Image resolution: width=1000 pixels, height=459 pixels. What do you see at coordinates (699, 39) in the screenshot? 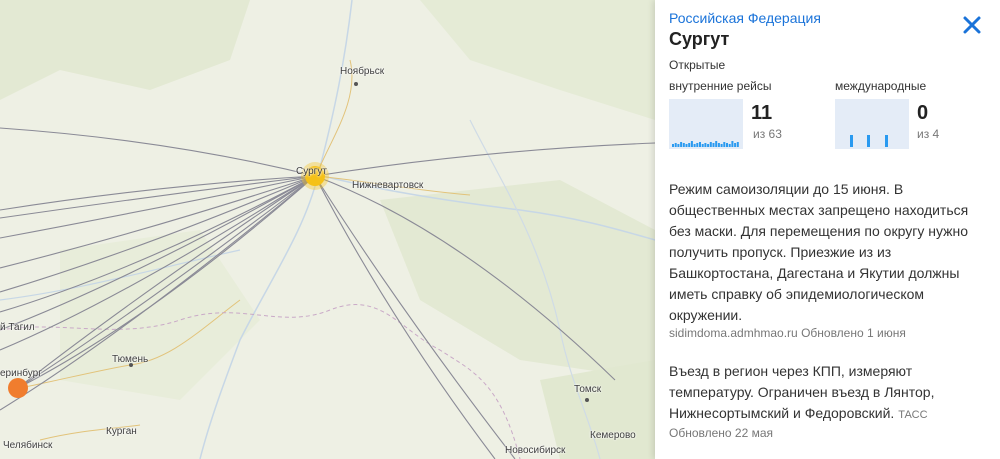
I see `city-title: Сургут` at bounding box center [699, 39].